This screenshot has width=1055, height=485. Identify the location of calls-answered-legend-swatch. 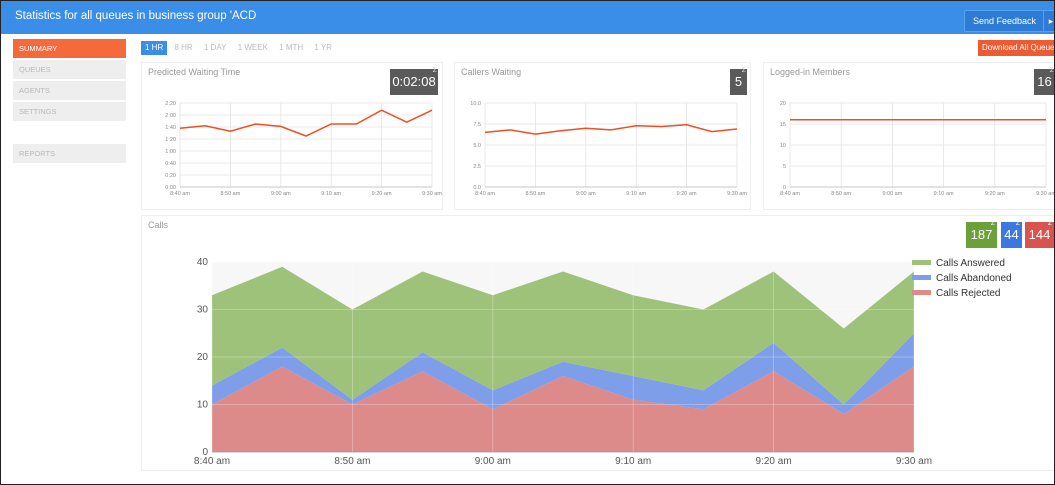
(921, 262).